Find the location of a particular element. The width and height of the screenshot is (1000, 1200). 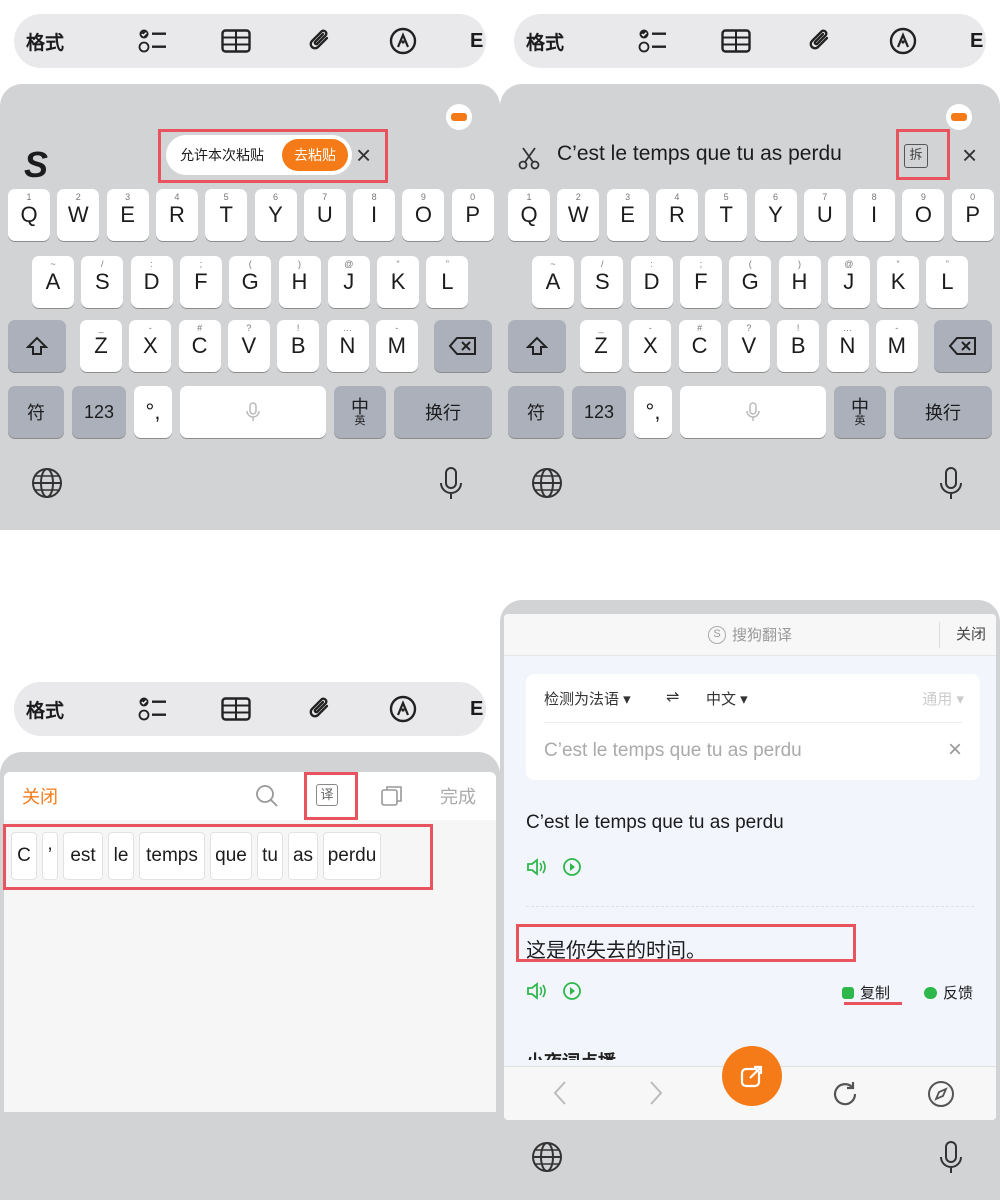

key-k: “K is located at coordinates (398, 282).